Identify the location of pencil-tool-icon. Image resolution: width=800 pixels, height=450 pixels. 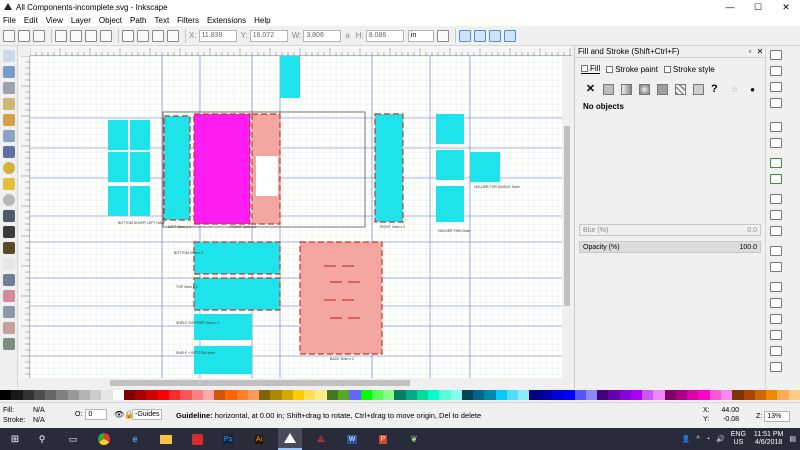
(9, 216).